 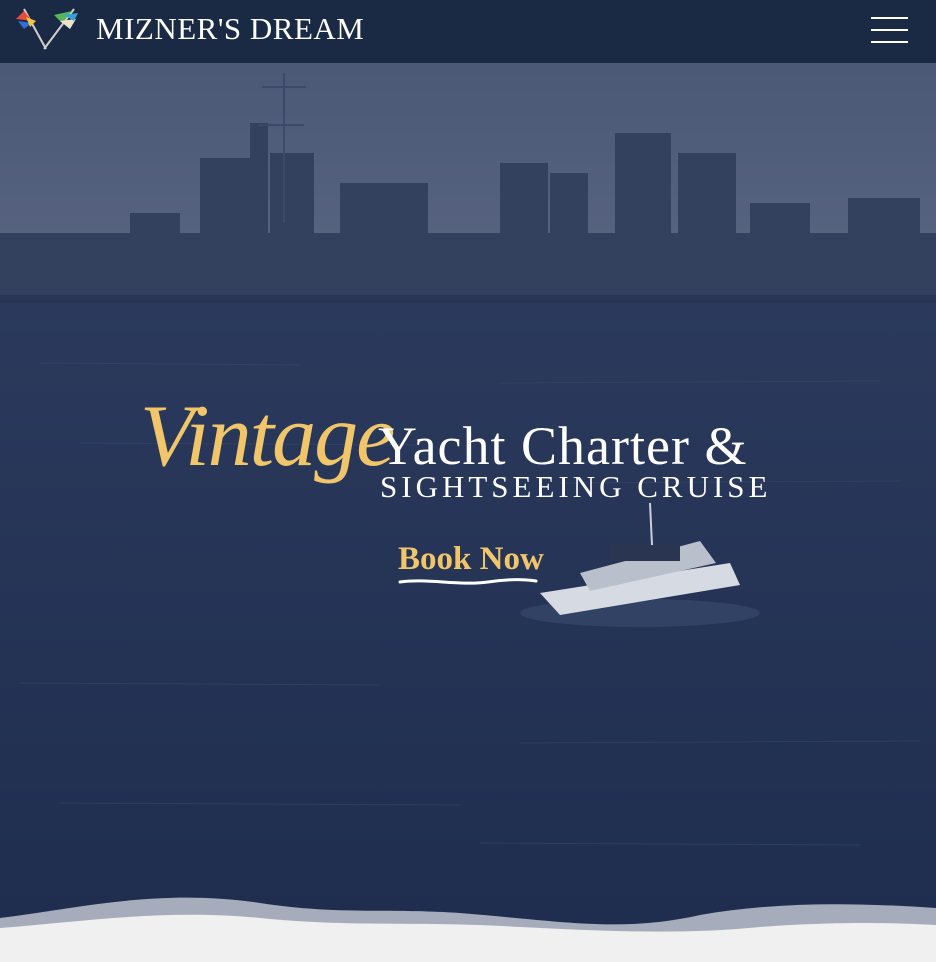 What do you see at coordinates (563, 446) in the screenshot?
I see `headline-main: Yacht Charter &` at bounding box center [563, 446].